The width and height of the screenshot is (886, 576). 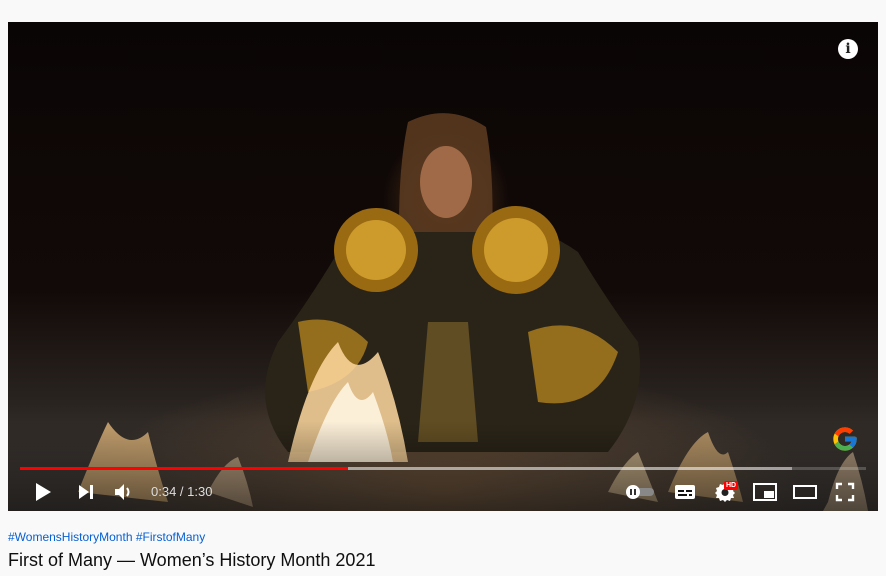 I want to click on play-button, so click(x=43, y=492).